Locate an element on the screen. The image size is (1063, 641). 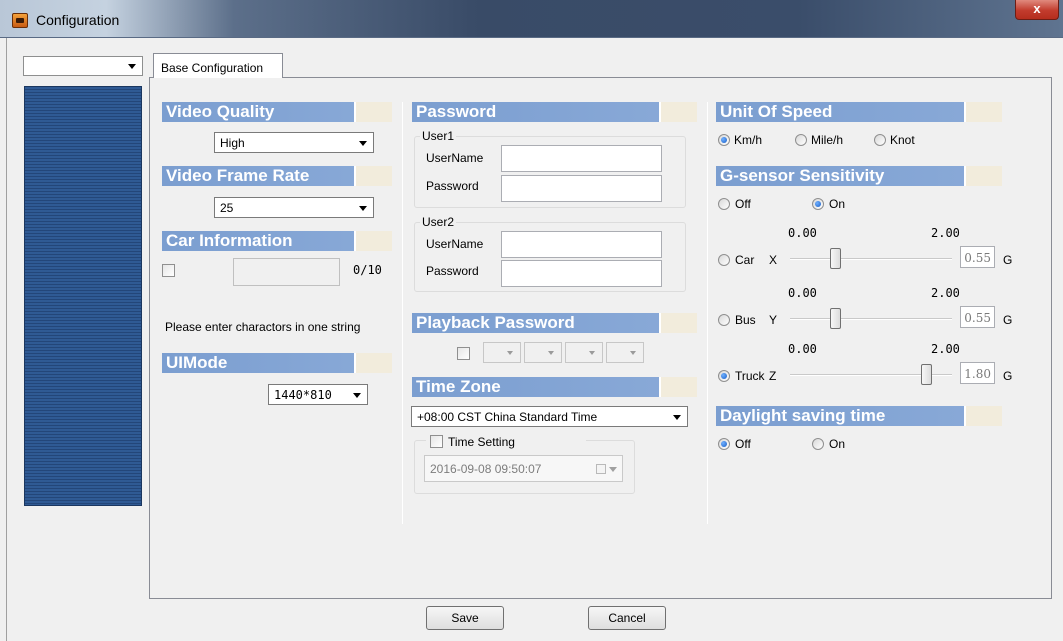
car-information-heading: Car Information is located at coordinates (277, 241).